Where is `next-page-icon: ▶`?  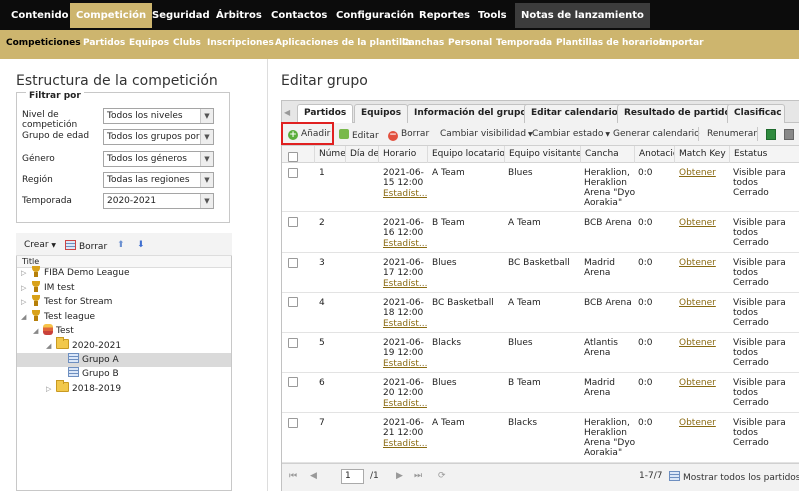
next-page-icon: ▶ is located at coordinates (399, 476).